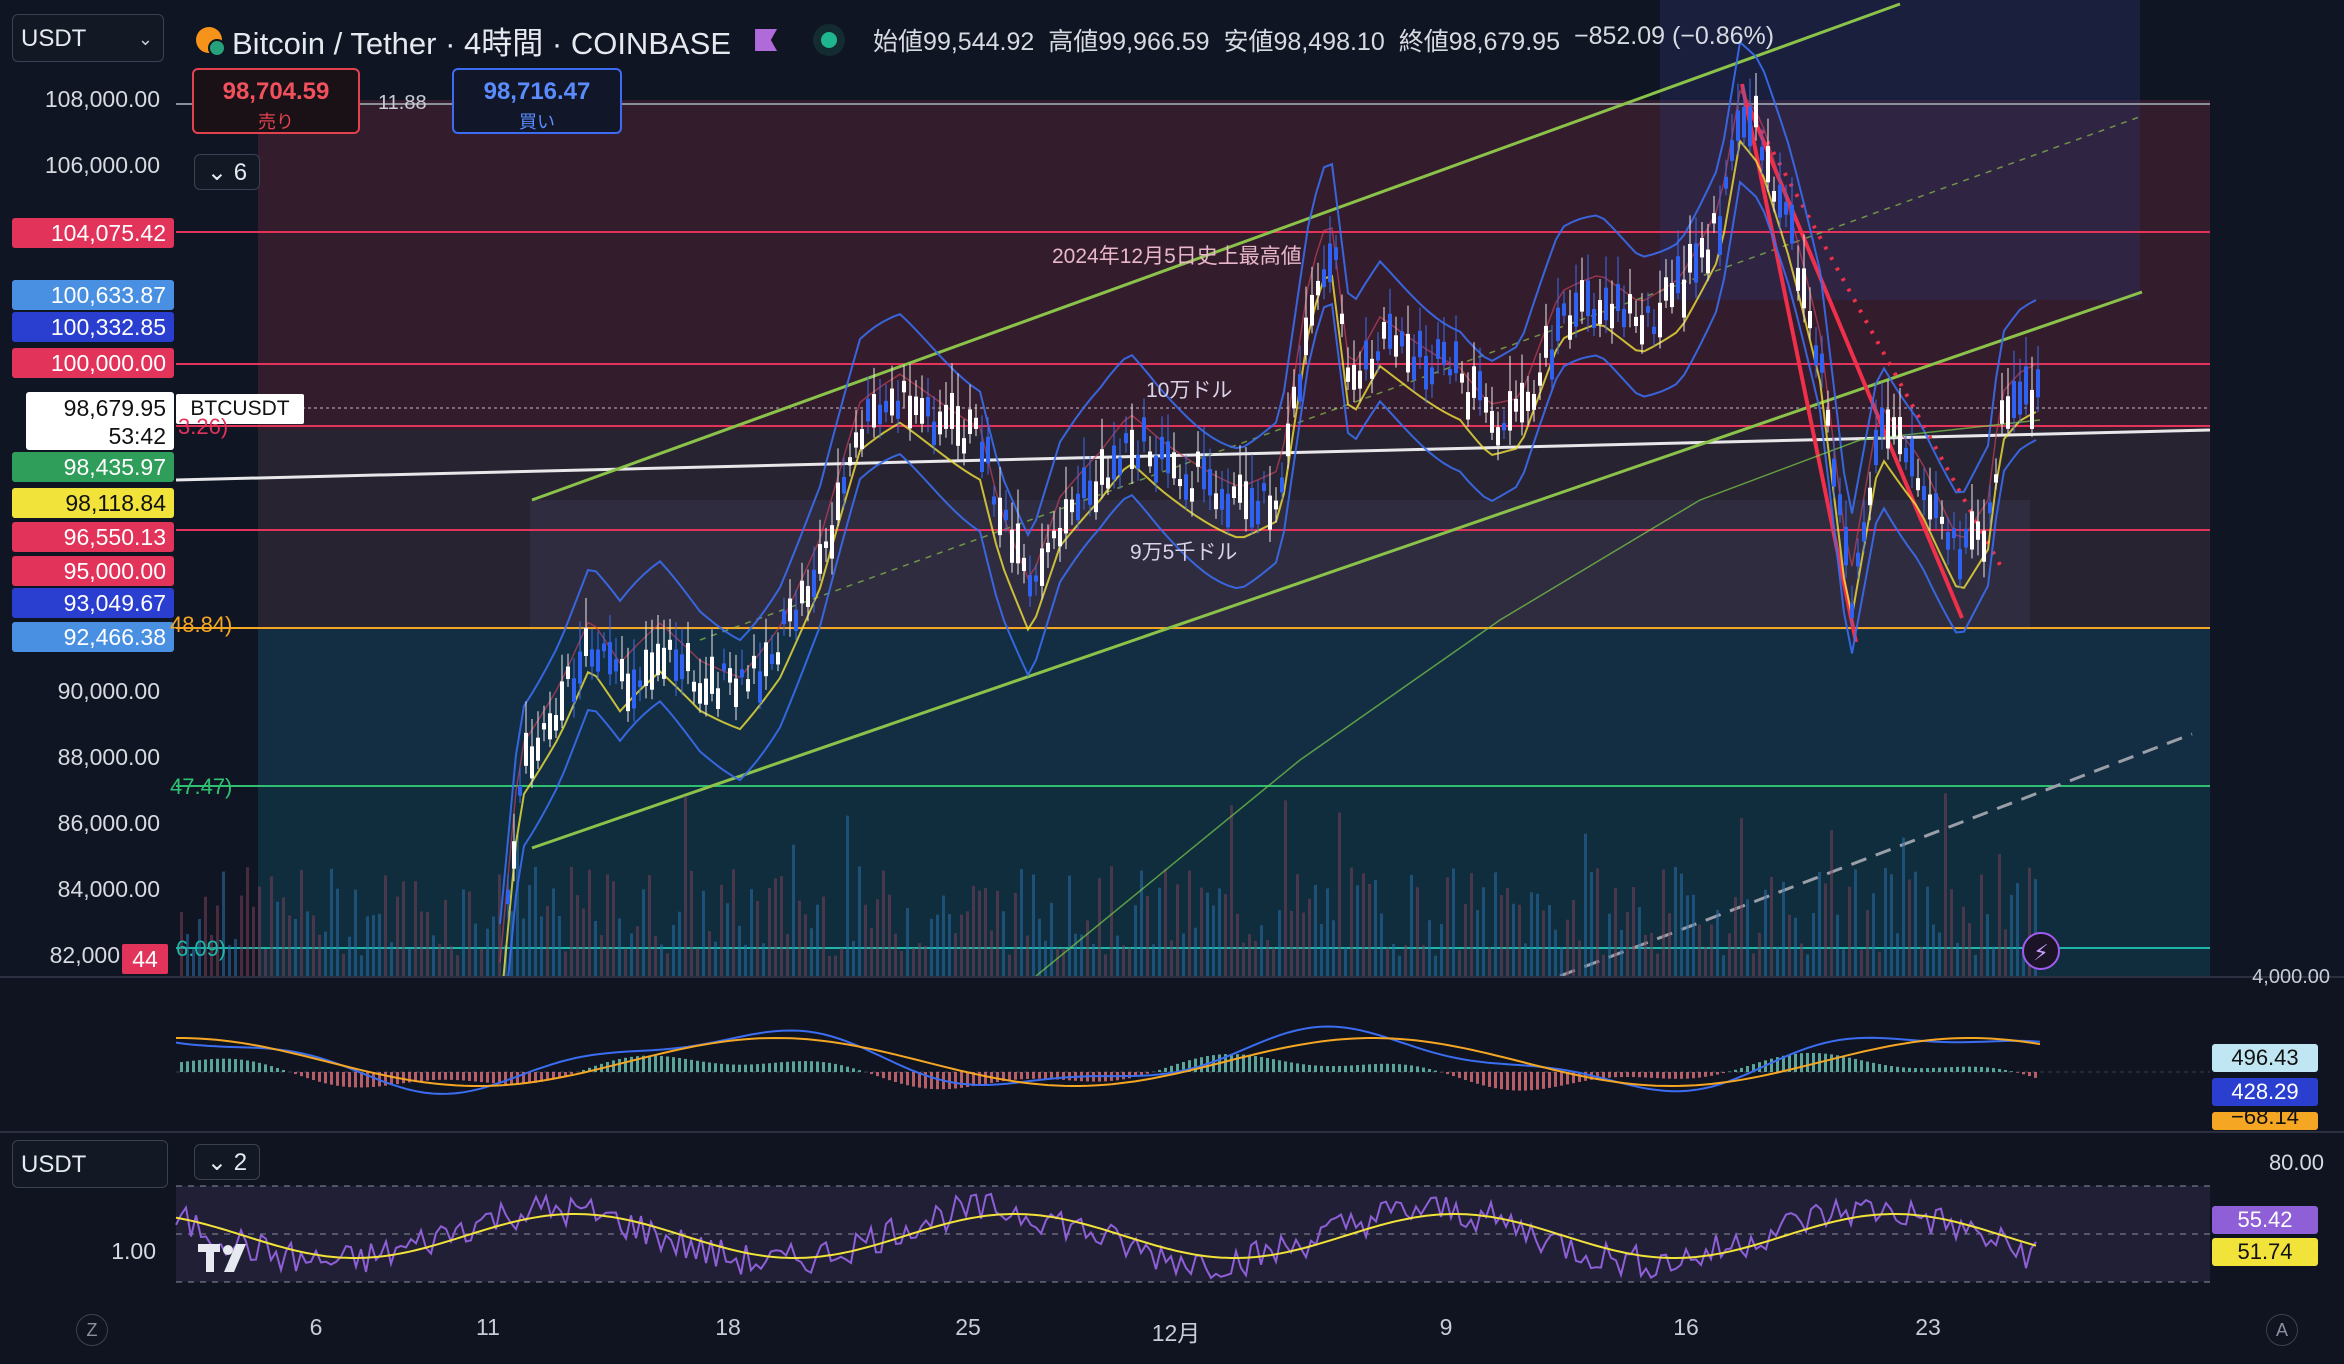  What do you see at coordinates (93, 295) in the screenshot?
I see `price-level-tag: 100,633.87` at bounding box center [93, 295].